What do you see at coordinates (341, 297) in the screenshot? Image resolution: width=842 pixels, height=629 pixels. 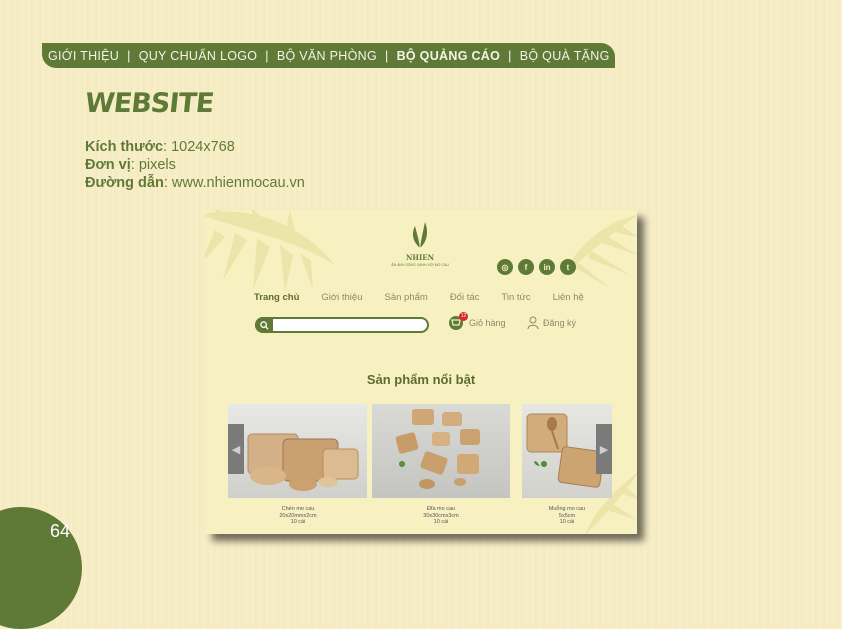 I see `menu-about: Giới thiệu` at bounding box center [341, 297].